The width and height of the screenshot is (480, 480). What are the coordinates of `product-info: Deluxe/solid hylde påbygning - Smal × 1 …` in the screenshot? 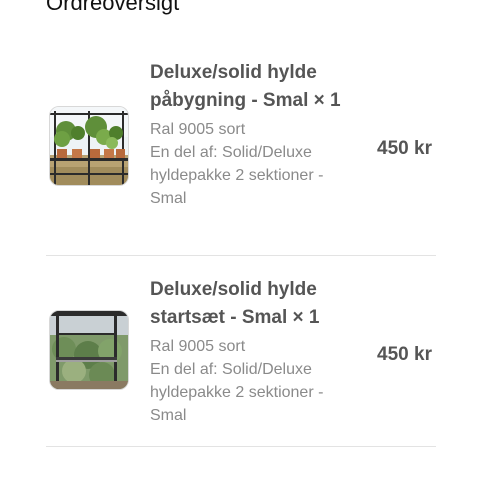 It's located at (255, 134).